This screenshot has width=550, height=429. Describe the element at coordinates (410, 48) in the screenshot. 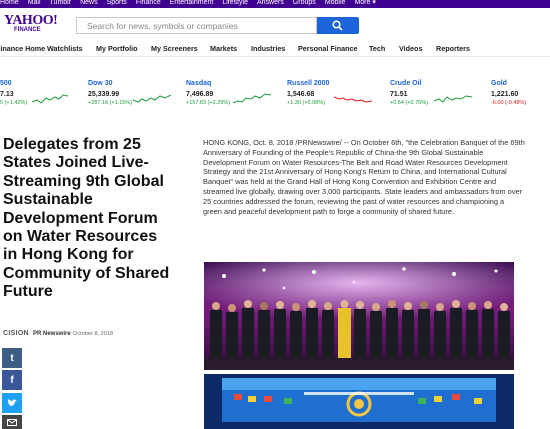

I see `nav-videos: Videos` at that location.